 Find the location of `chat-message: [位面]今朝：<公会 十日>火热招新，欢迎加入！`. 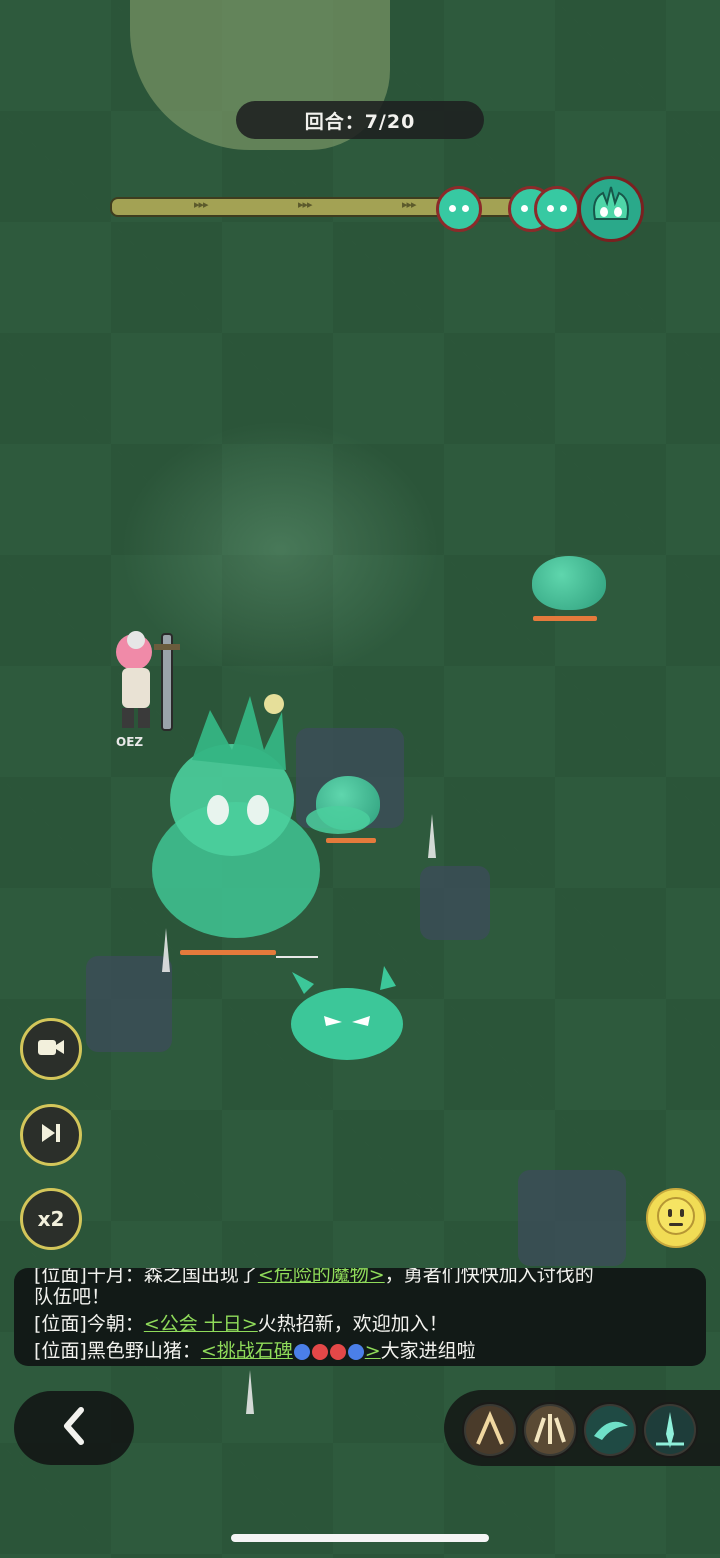

chat-message: [位面]今朝：<公会 十日>火热招新，欢迎加入！ is located at coordinates (241, 1322).